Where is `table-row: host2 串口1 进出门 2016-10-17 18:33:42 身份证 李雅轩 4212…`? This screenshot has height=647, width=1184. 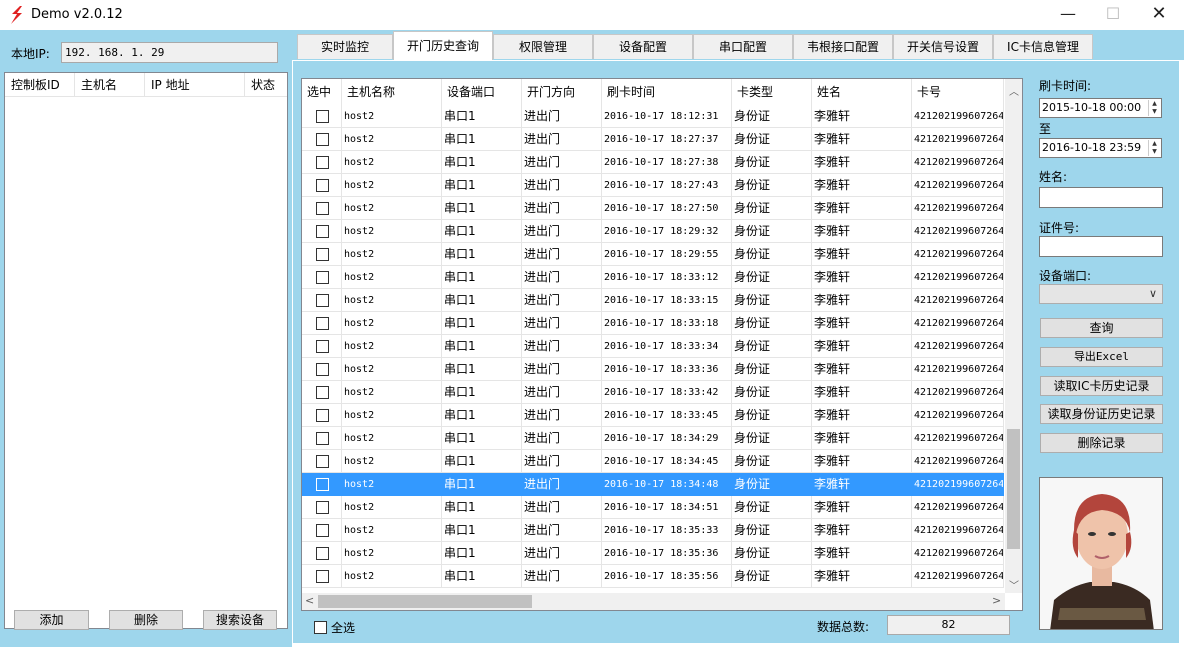
table-row: host2 串口1 进出门 2016-10-17 18:33:42 身份证 李雅轩 4212… is located at coordinates (653, 392).